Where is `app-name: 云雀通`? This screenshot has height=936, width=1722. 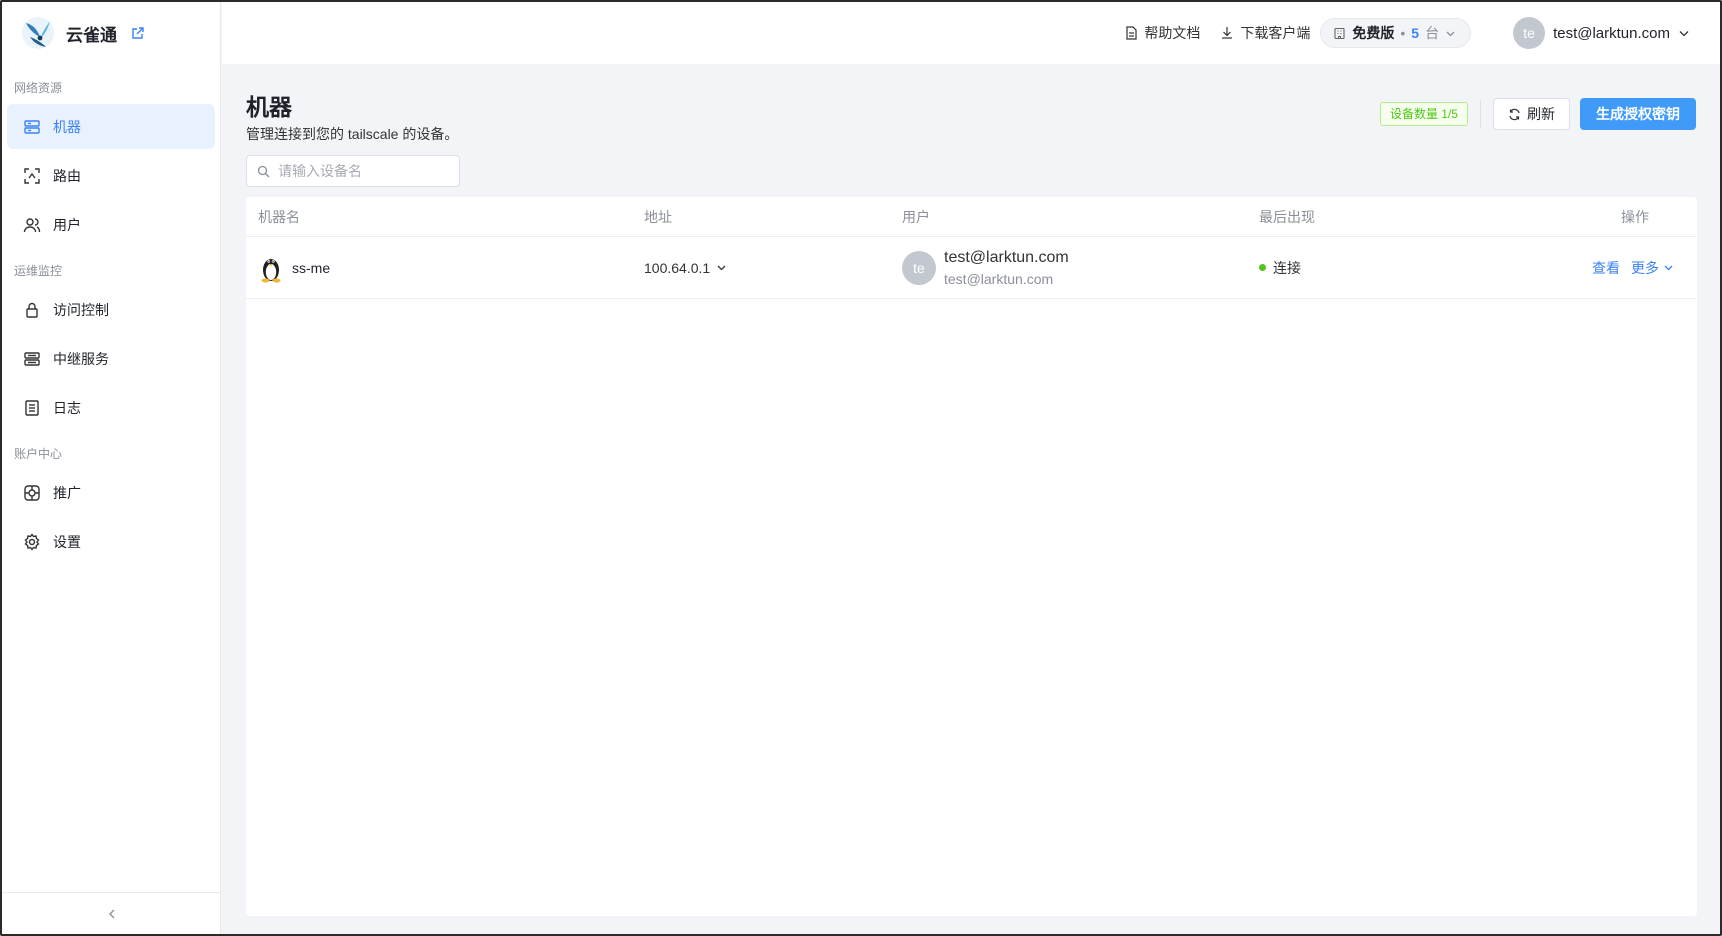
app-name: 云雀通 is located at coordinates (91, 35).